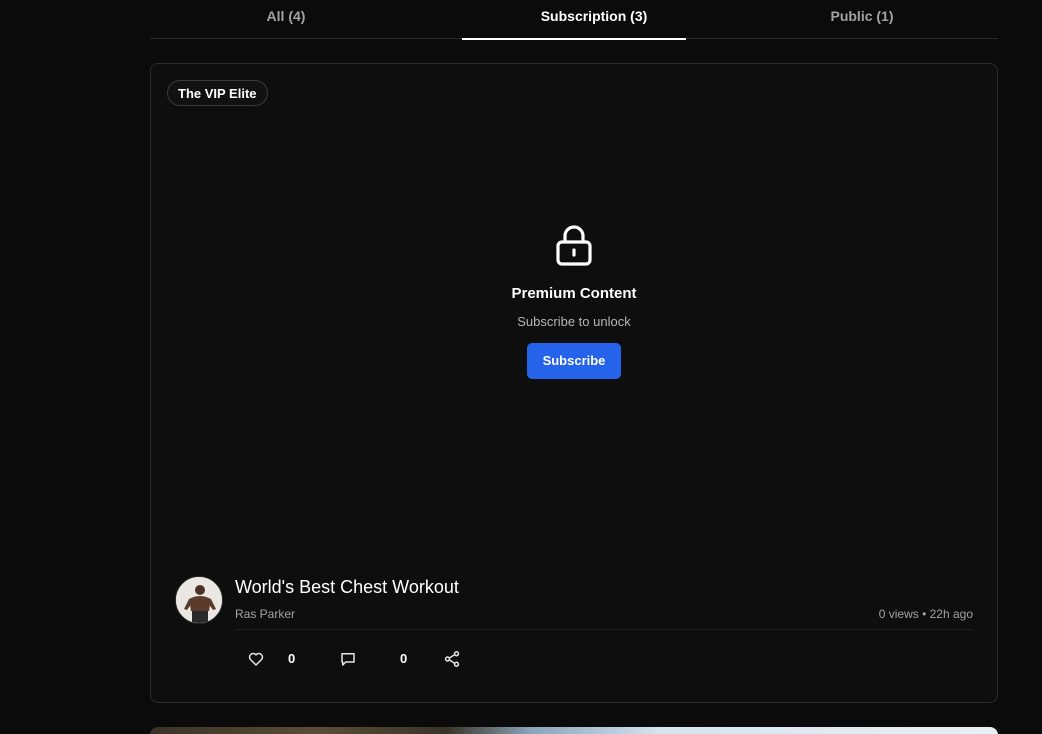 Image resolution: width=1042 pixels, height=734 pixels. I want to click on comment-count: 0, so click(404, 658).